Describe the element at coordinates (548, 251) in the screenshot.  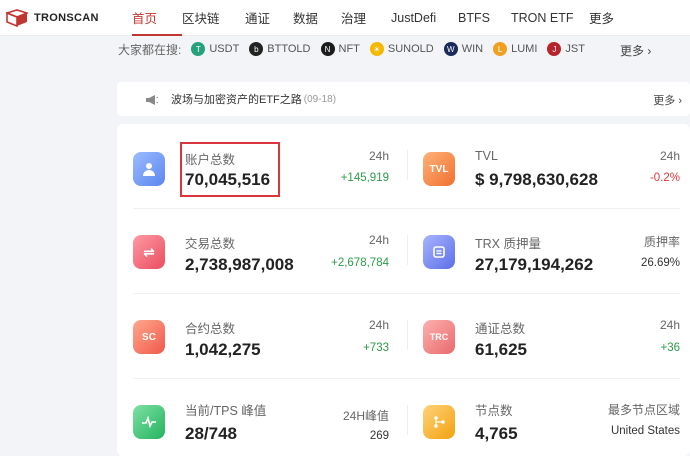
I see `stat-trx-staked: TRX 质押量 27,179,194,262 质押率 26.69%` at that location.